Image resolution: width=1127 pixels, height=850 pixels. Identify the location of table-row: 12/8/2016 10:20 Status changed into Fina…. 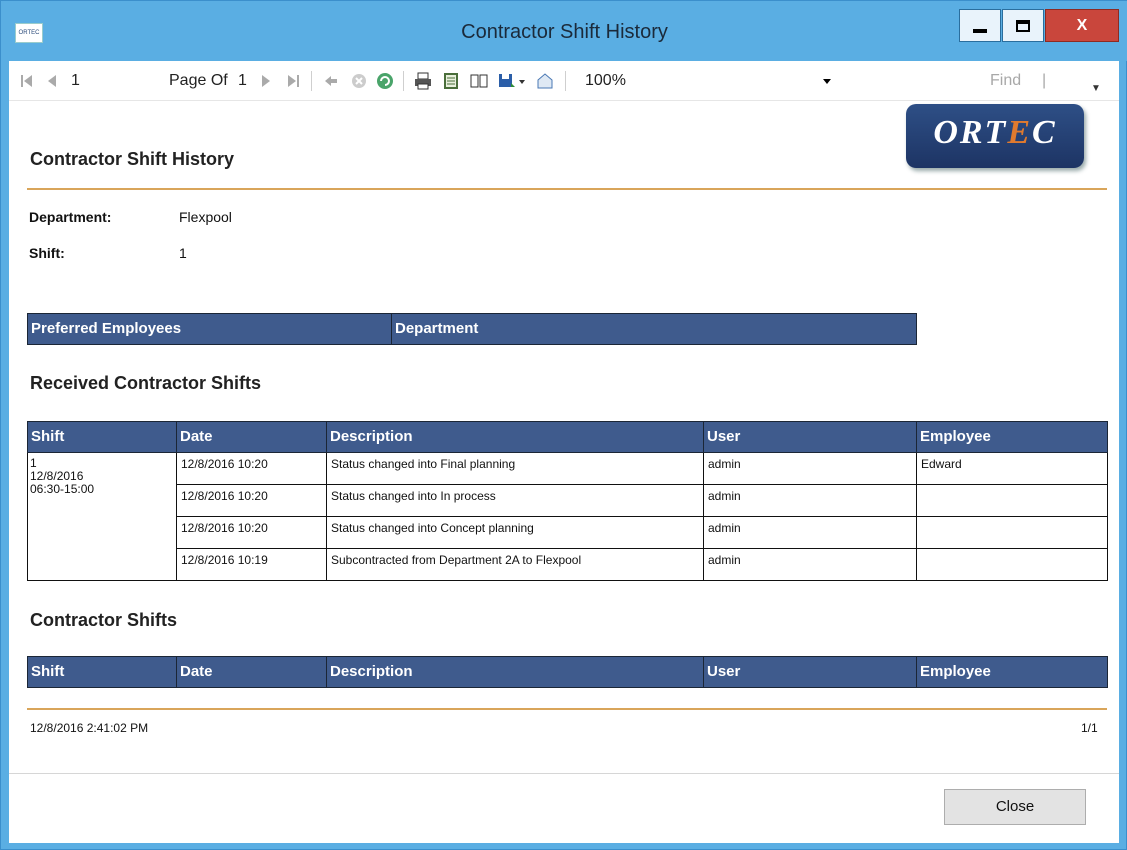
(642, 469).